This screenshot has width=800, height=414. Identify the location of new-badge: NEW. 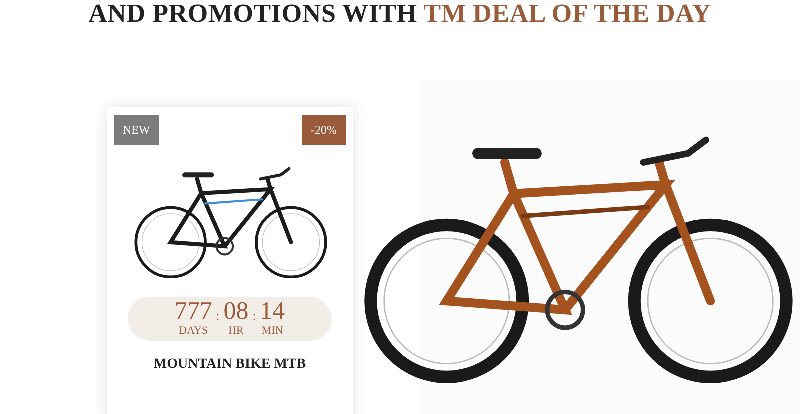
(137, 130).